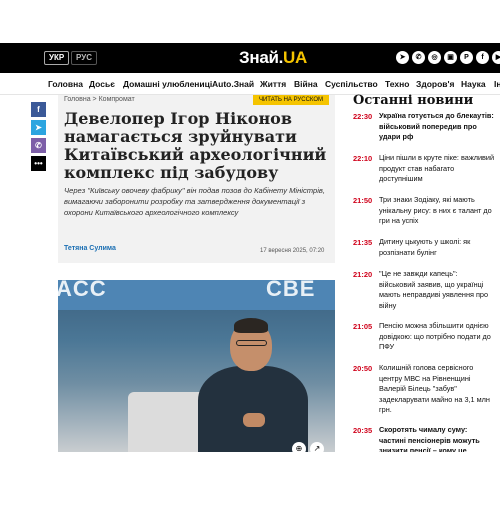 Image resolution: width=500 pixels, height=524 pixels. What do you see at coordinates (299, 449) in the screenshot?
I see `photo-zoom-icon: ⊕` at bounding box center [299, 449].